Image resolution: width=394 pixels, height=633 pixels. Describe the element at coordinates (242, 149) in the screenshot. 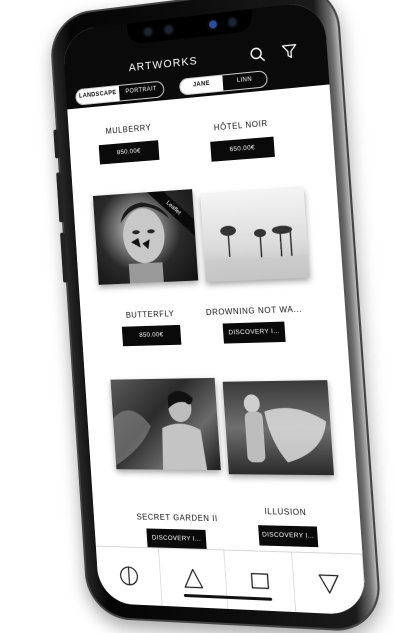

I see `price-button: 650.00€` at that location.